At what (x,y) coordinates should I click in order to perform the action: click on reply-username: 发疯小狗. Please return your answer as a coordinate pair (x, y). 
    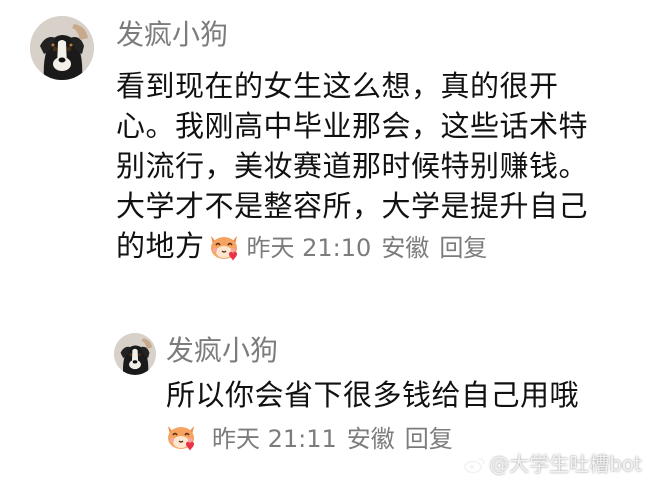
    Looking at the image, I should click on (222, 351).